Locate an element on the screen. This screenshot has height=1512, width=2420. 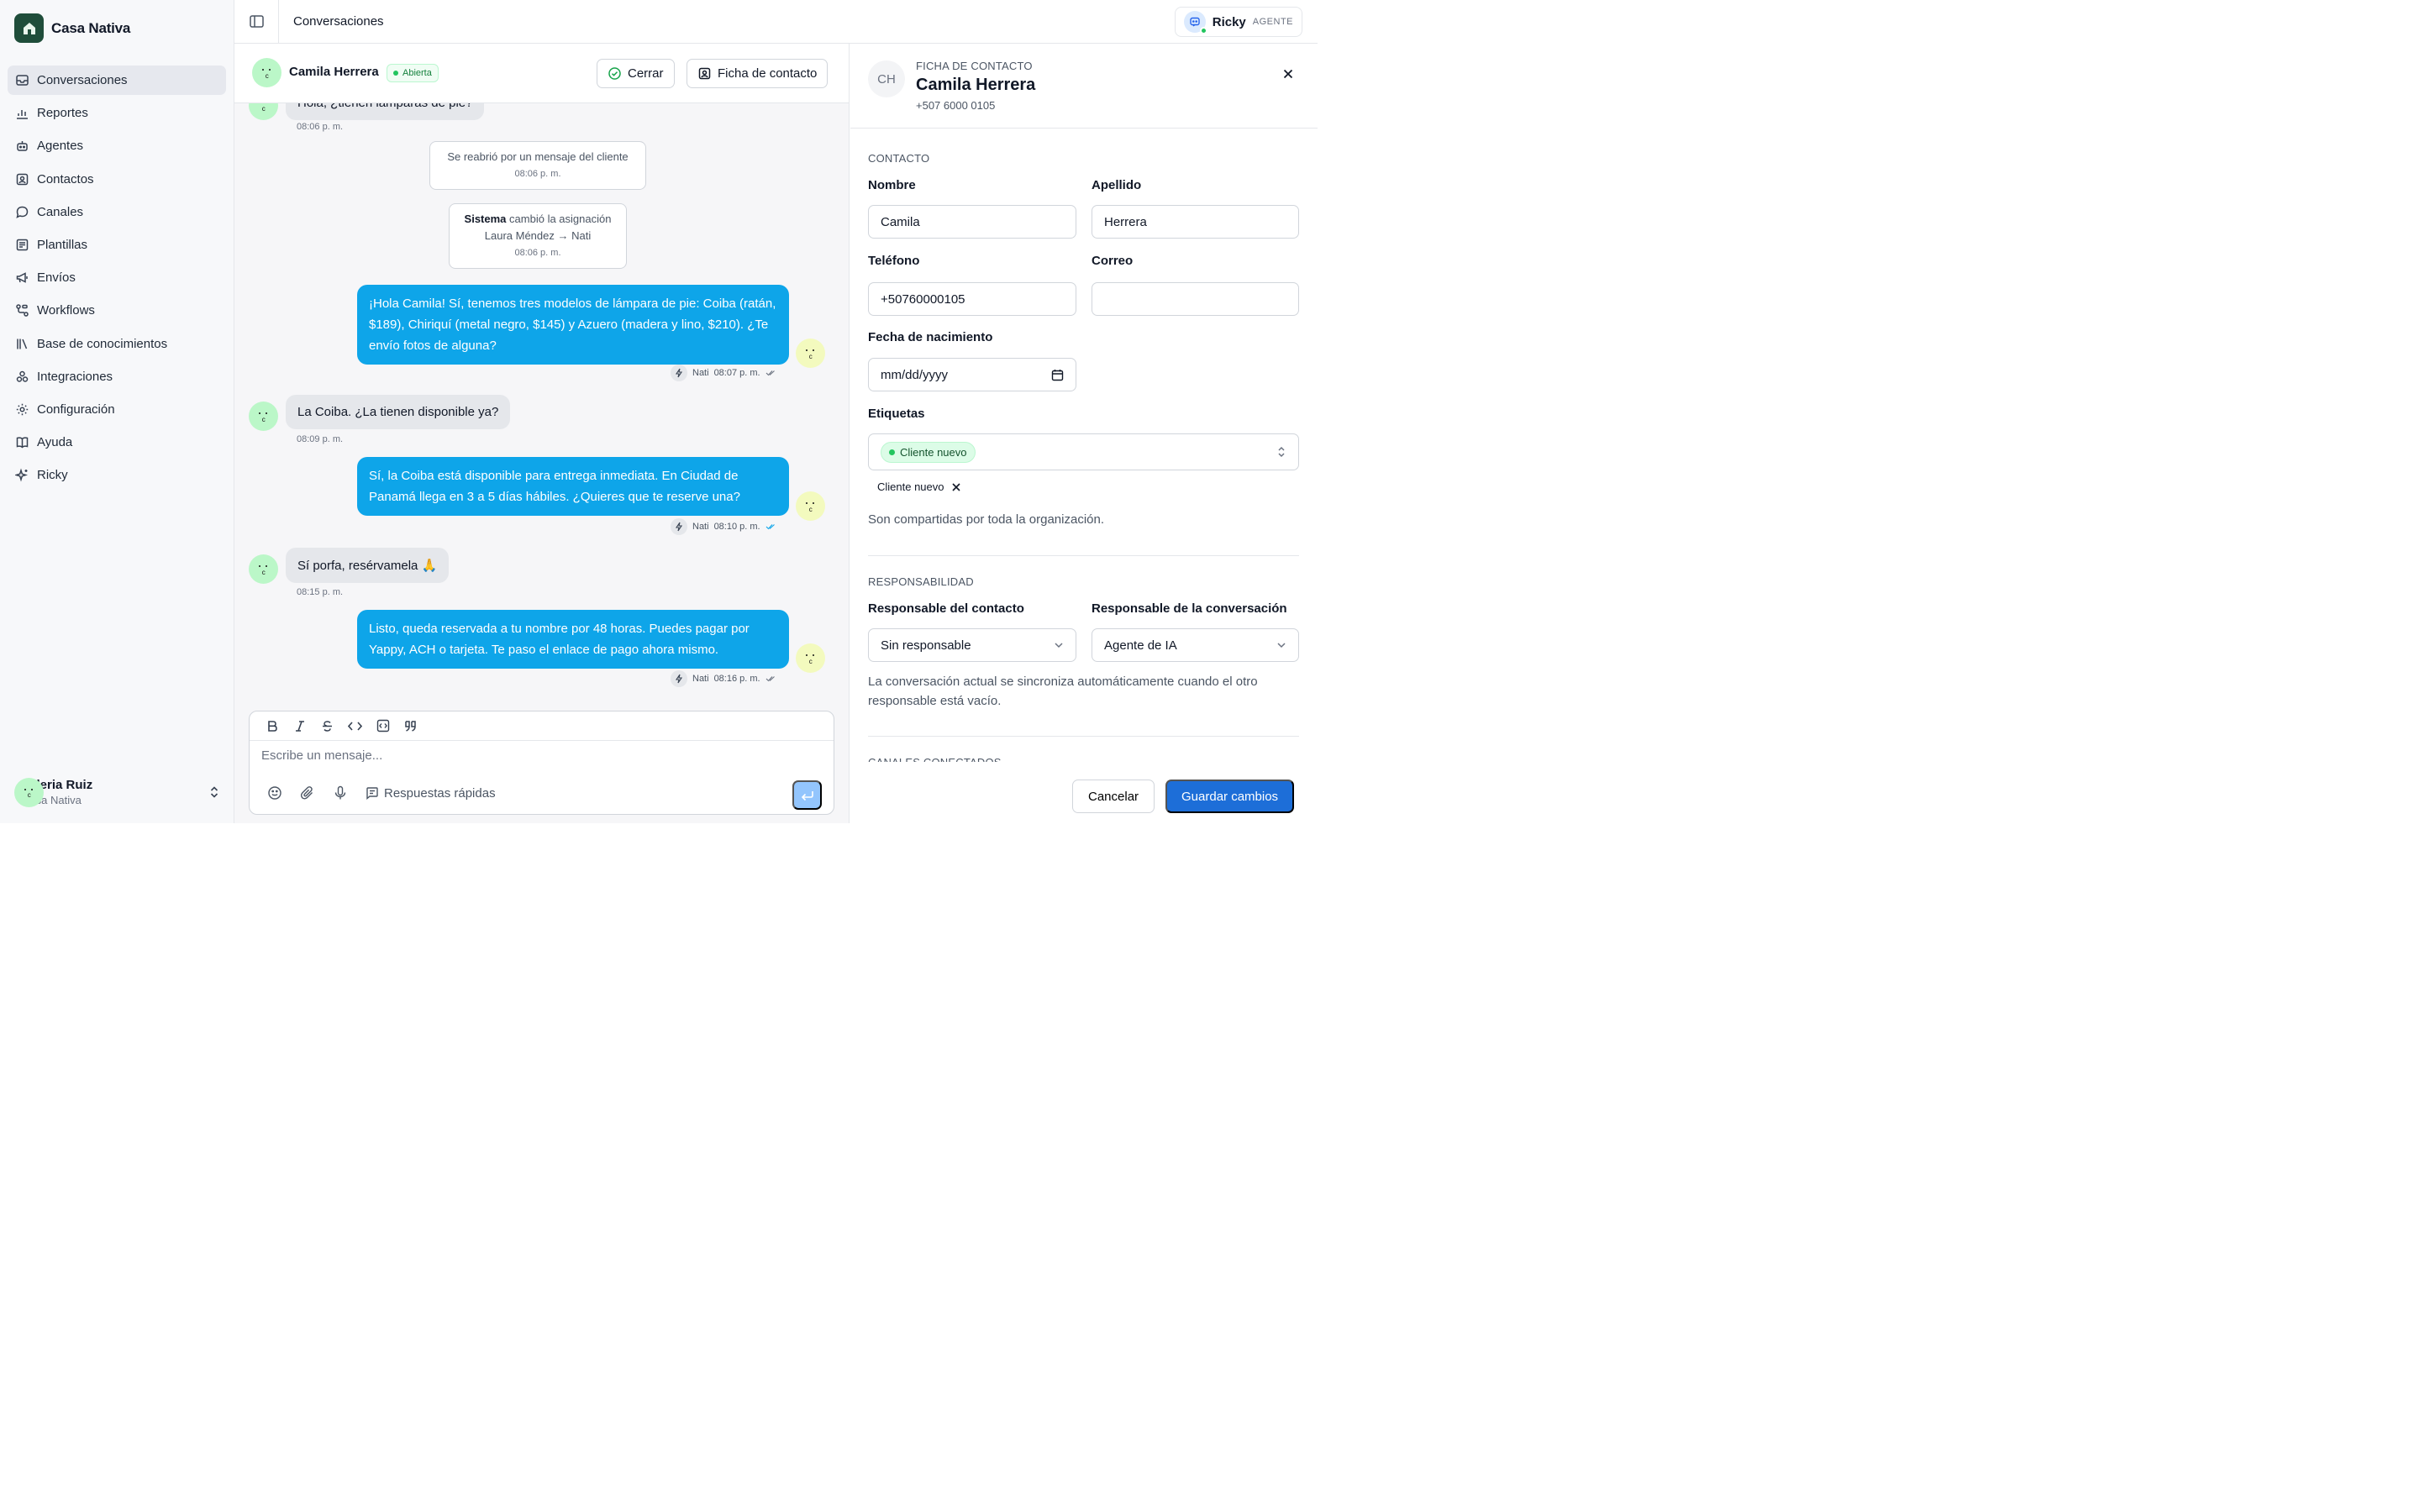
cancel-button: Cancelar is located at coordinates (1113, 796).